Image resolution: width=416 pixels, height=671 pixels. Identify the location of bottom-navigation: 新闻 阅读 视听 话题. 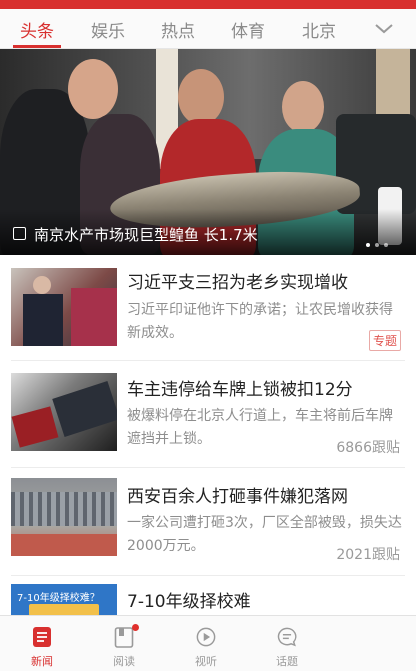
(208, 643).